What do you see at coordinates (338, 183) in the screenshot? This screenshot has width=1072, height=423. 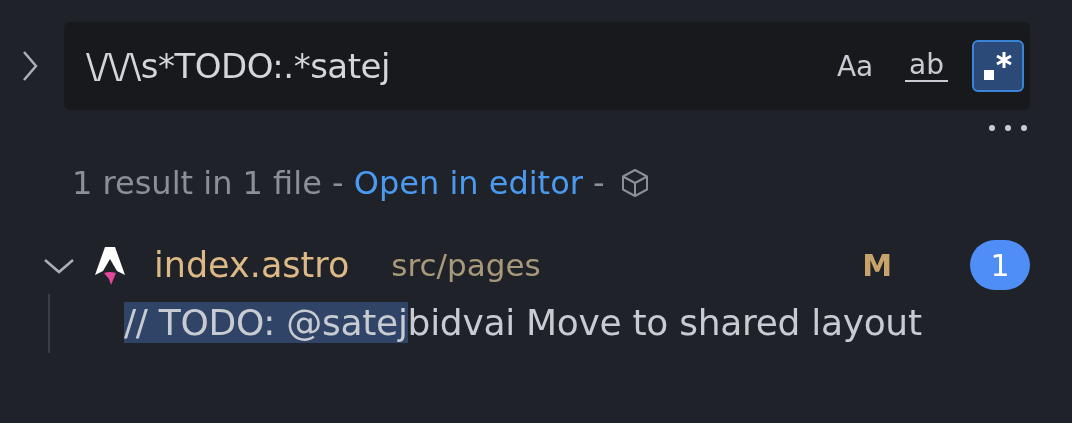 I see `summary-text: 1 result in 1 file - Open in editor -` at bounding box center [338, 183].